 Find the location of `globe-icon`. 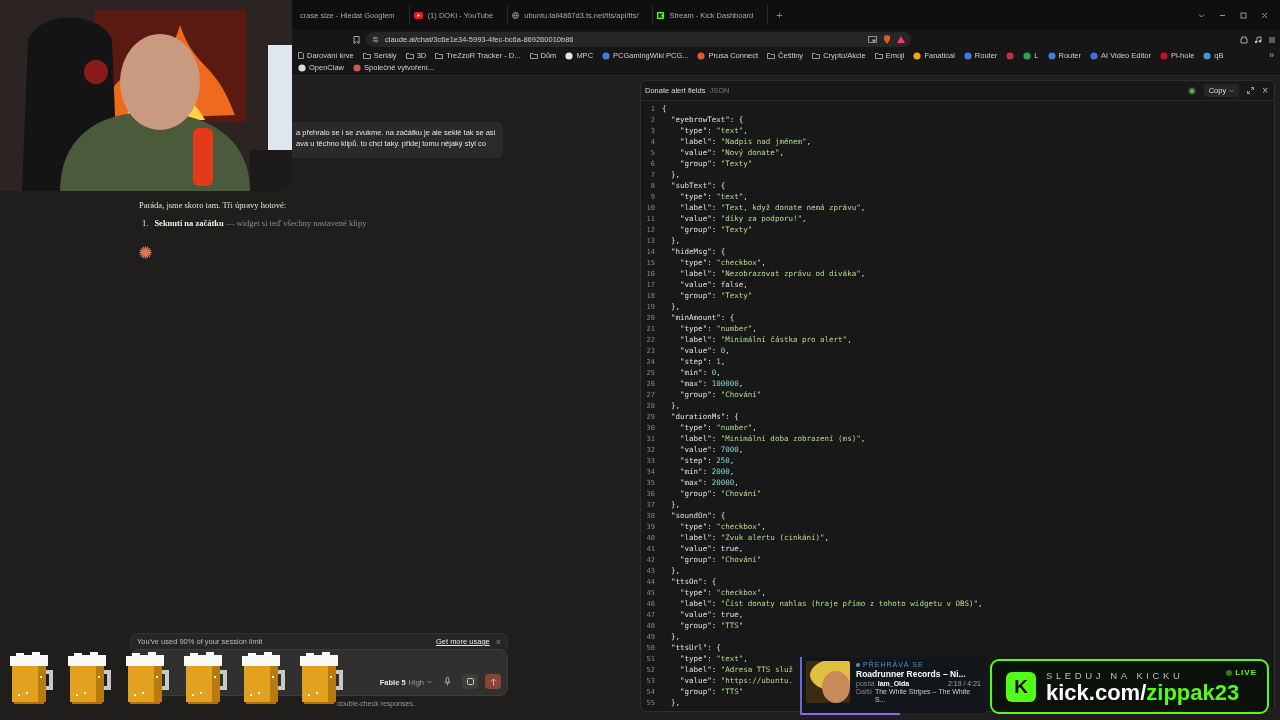

globe-icon is located at coordinates (516, 15).